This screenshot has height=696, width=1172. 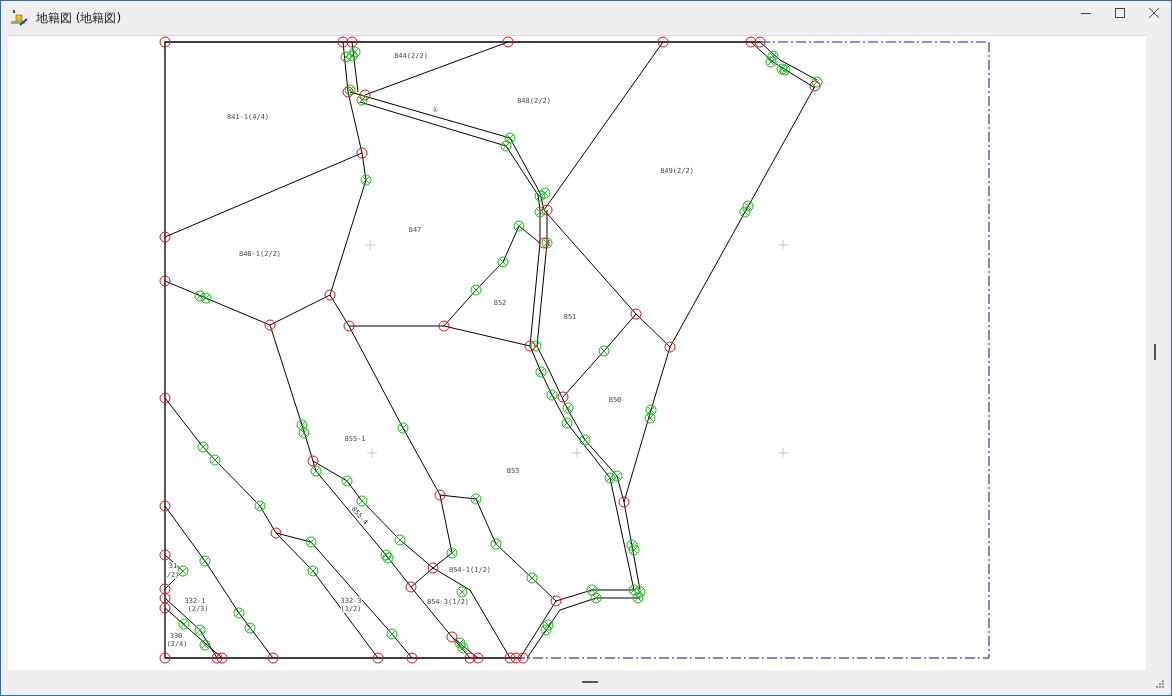 What do you see at coordinates (1120, 13) in the screenshot?
I see `maximize-icon` at bounding box center [1120, 13].